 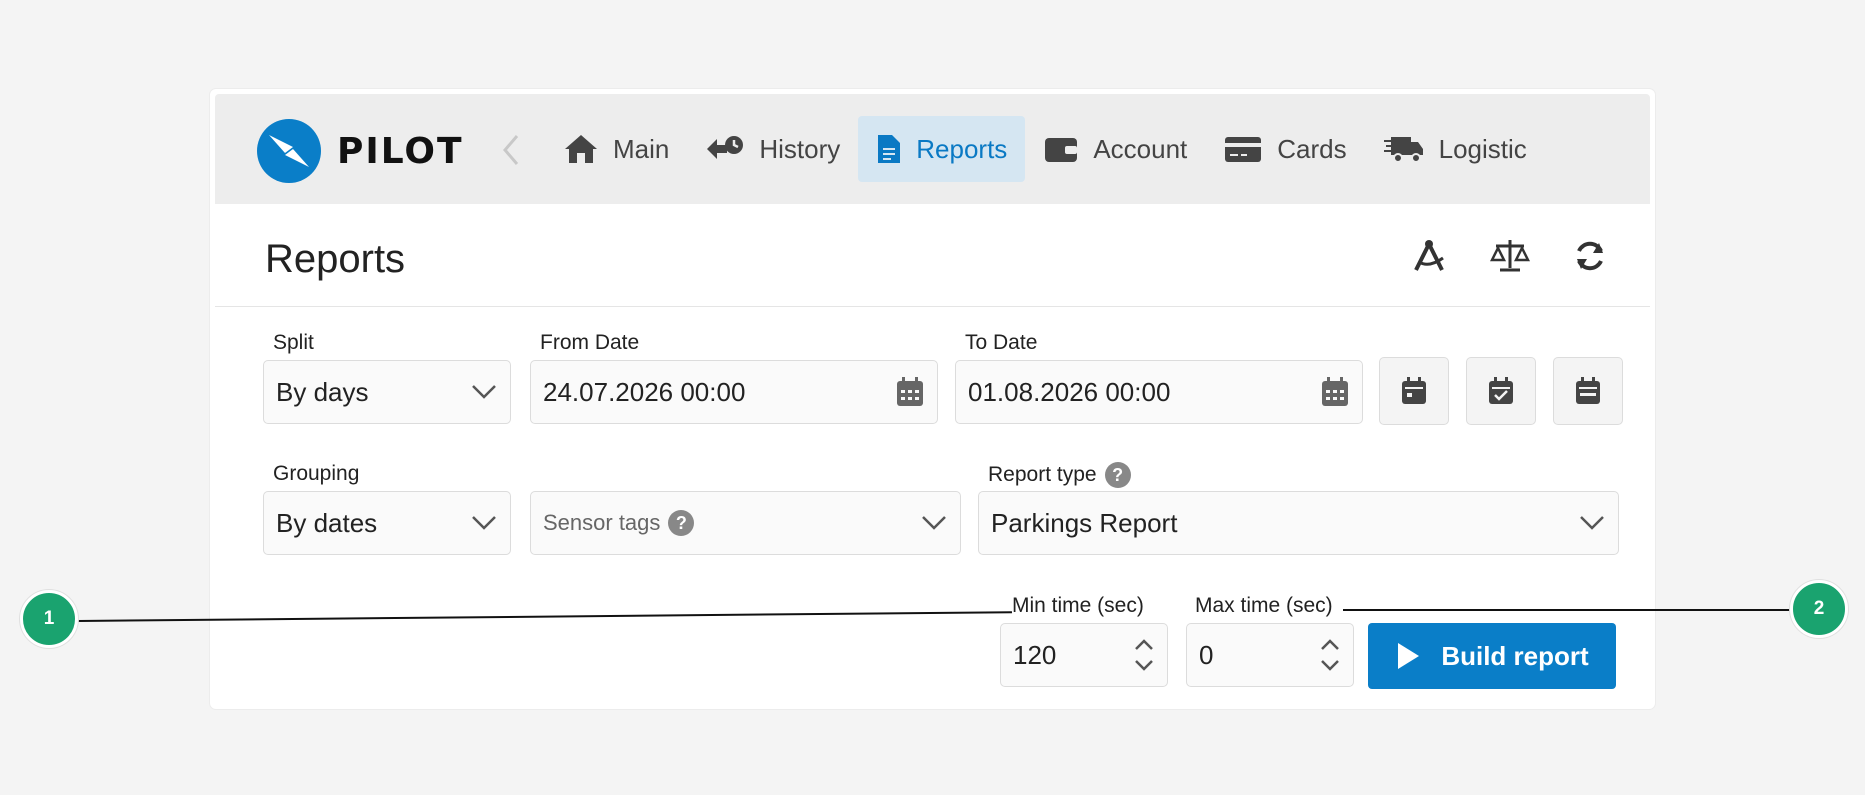 I want to click on nav-item-reports: Reports, so click(x=942, y=149).